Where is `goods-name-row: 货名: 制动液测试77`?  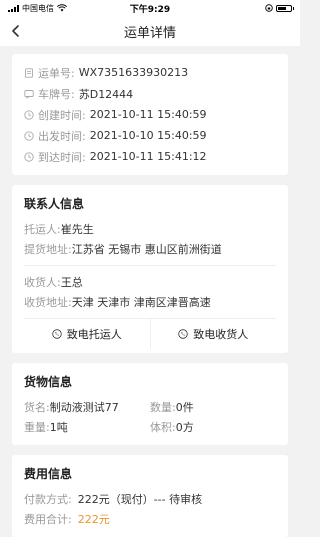
goods-name-row: 货名: 制动液测试77 is located at coordinates (87, 407).